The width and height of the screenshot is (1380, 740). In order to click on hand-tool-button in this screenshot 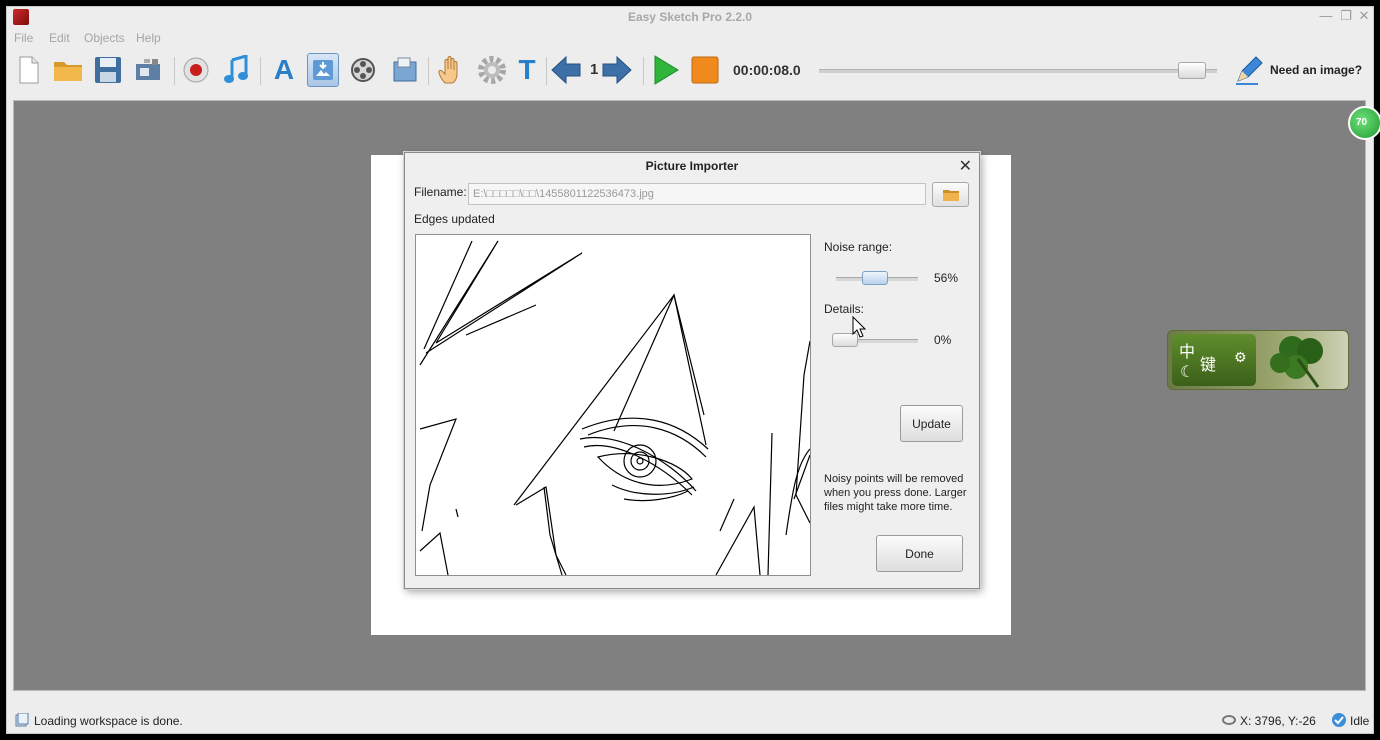, I will do `click(451, 70)`.